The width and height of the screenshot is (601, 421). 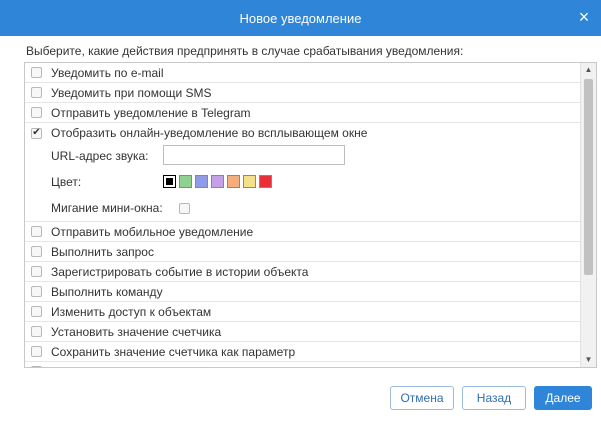 What do you see at coordinates (102, 251) in the screenshot?
I see `action-label: Выполнить запрос` at bounding box center [102, 251].